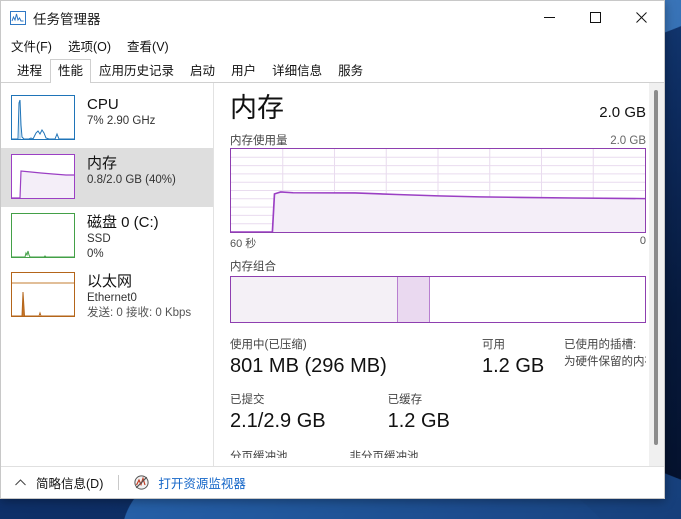  I want to click on tab-users: 用户, so click(243, 71).